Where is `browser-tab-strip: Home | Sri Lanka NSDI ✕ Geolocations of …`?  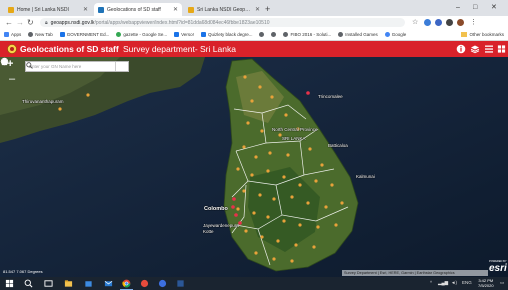
browser-tab-strip: Home | Sri Lanka NSDI ✕ Geolocations of … is located at coordinates (254, 8).